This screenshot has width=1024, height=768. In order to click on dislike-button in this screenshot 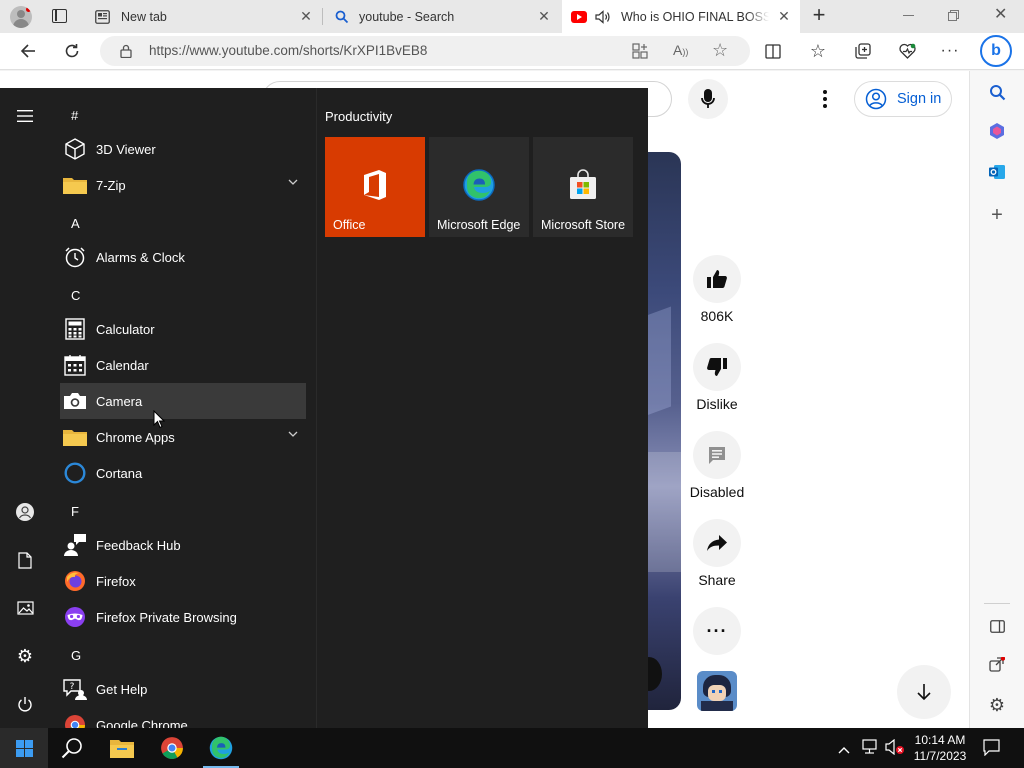, I will do `click(717, 367)`.